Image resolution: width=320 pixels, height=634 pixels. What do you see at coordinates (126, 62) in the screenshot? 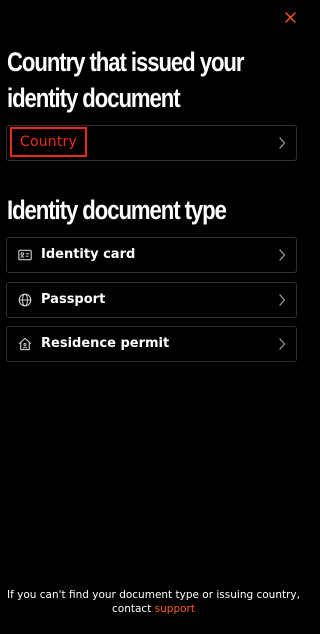
I see `country-heading-line1: Country that issued your` at bounding box center [126, 62].